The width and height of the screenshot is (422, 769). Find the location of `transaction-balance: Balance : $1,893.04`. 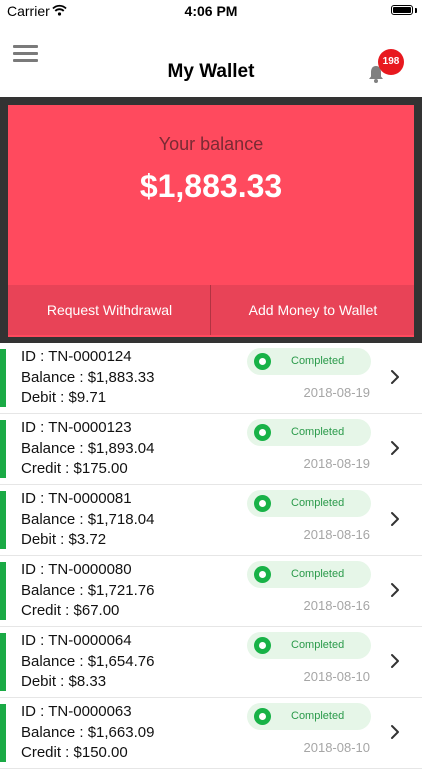

transaction-balance: Balance : $1,893.04 is located at coordinates (88, 448).